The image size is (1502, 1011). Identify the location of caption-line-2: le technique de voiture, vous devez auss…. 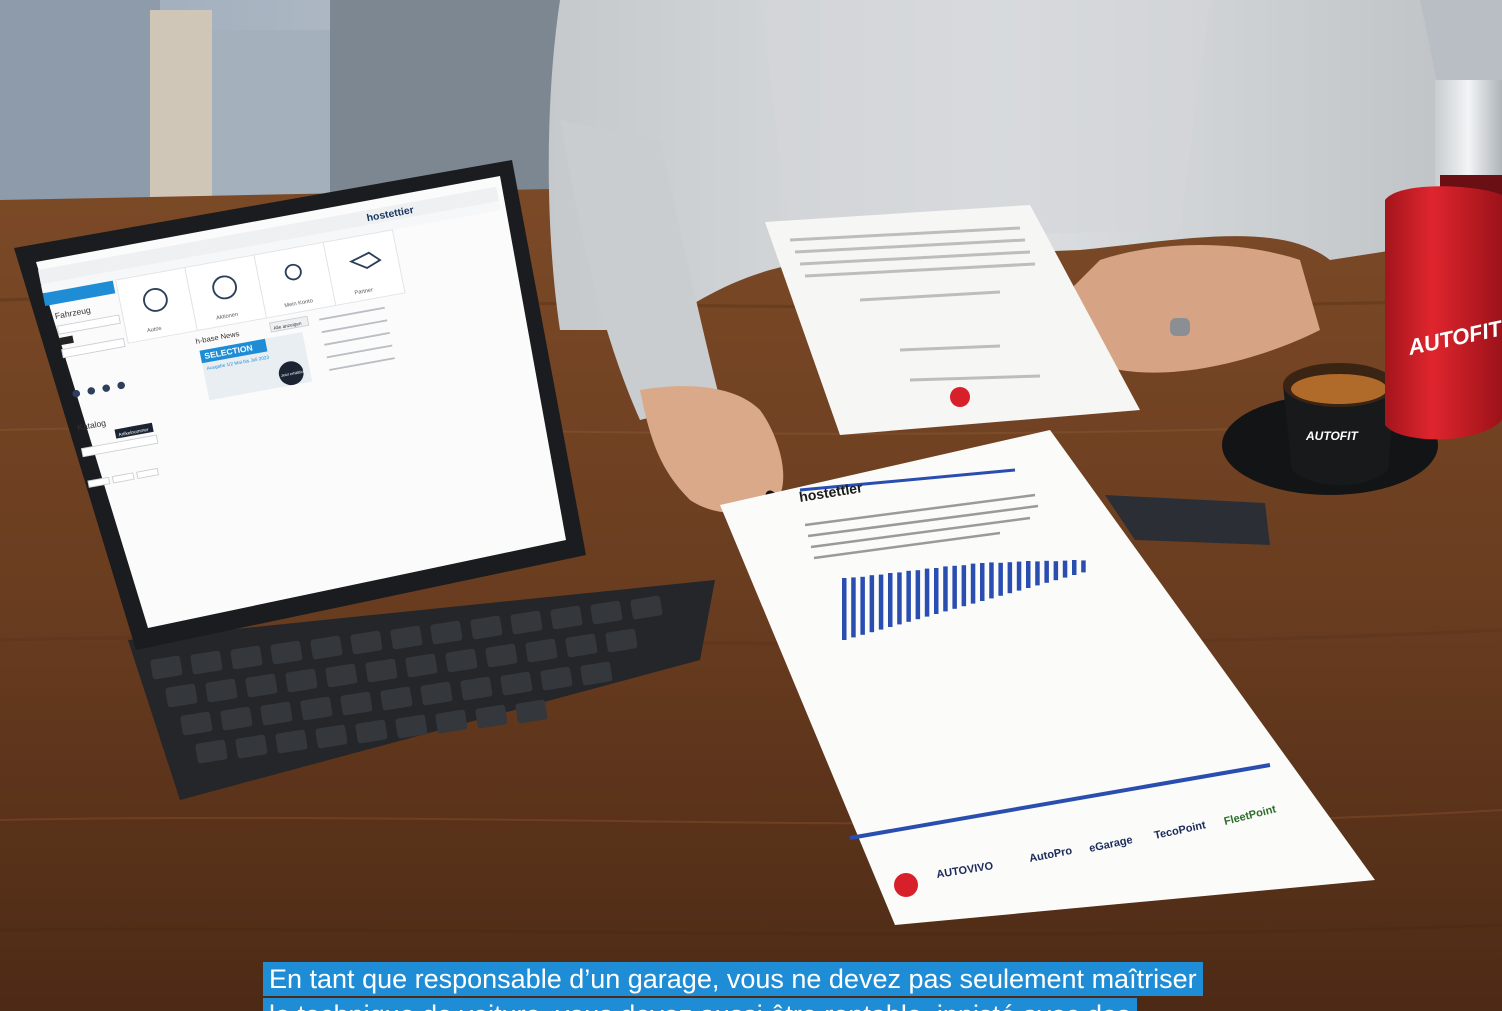
(700, 1004).